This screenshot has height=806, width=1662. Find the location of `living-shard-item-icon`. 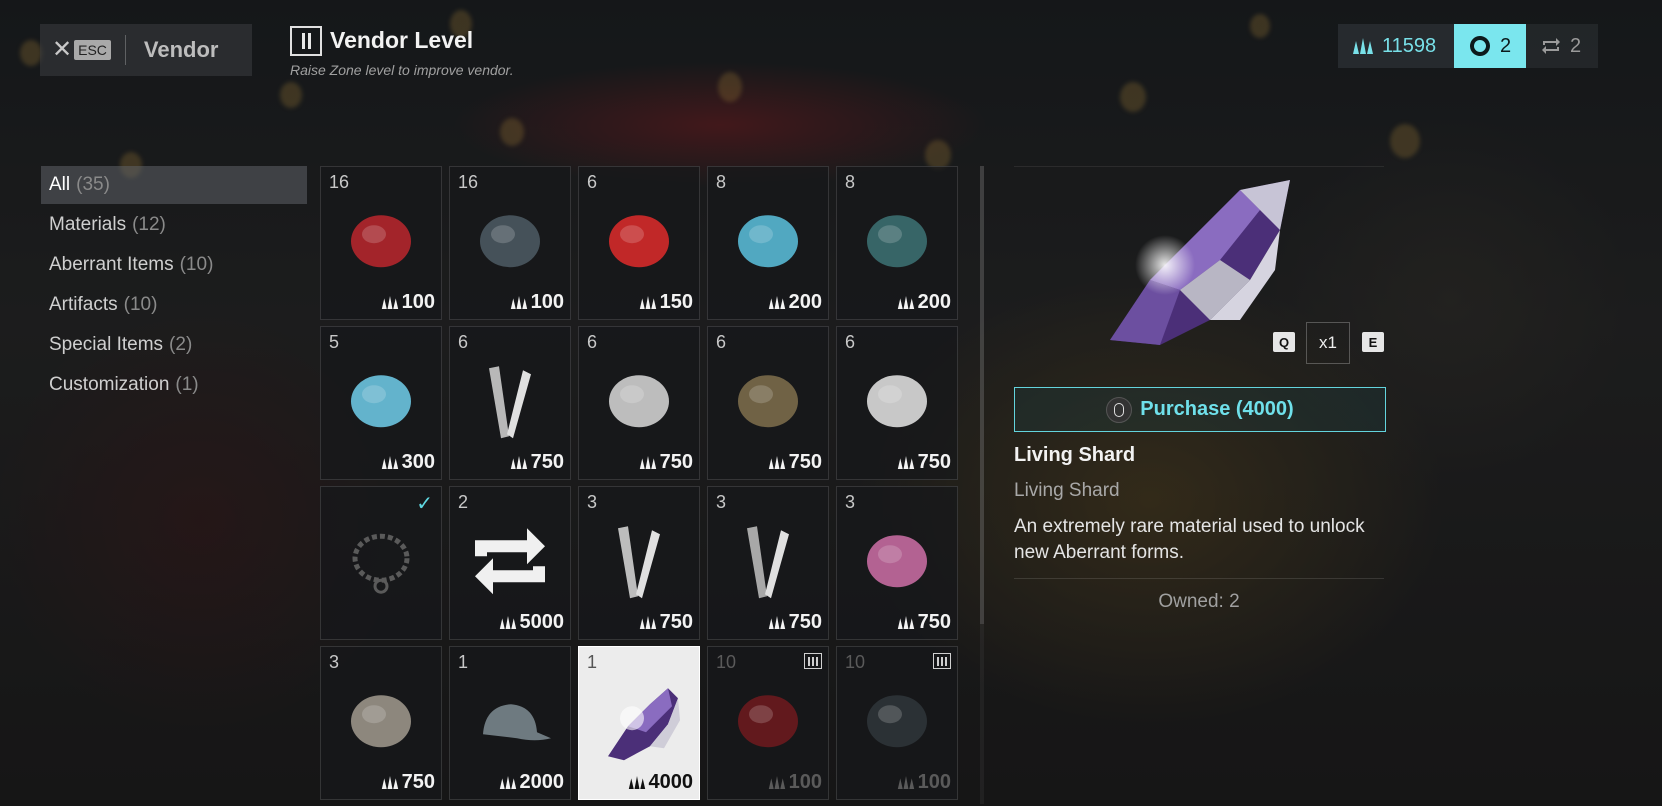

living-shard-item-icon is located at coordinates (644, 724).